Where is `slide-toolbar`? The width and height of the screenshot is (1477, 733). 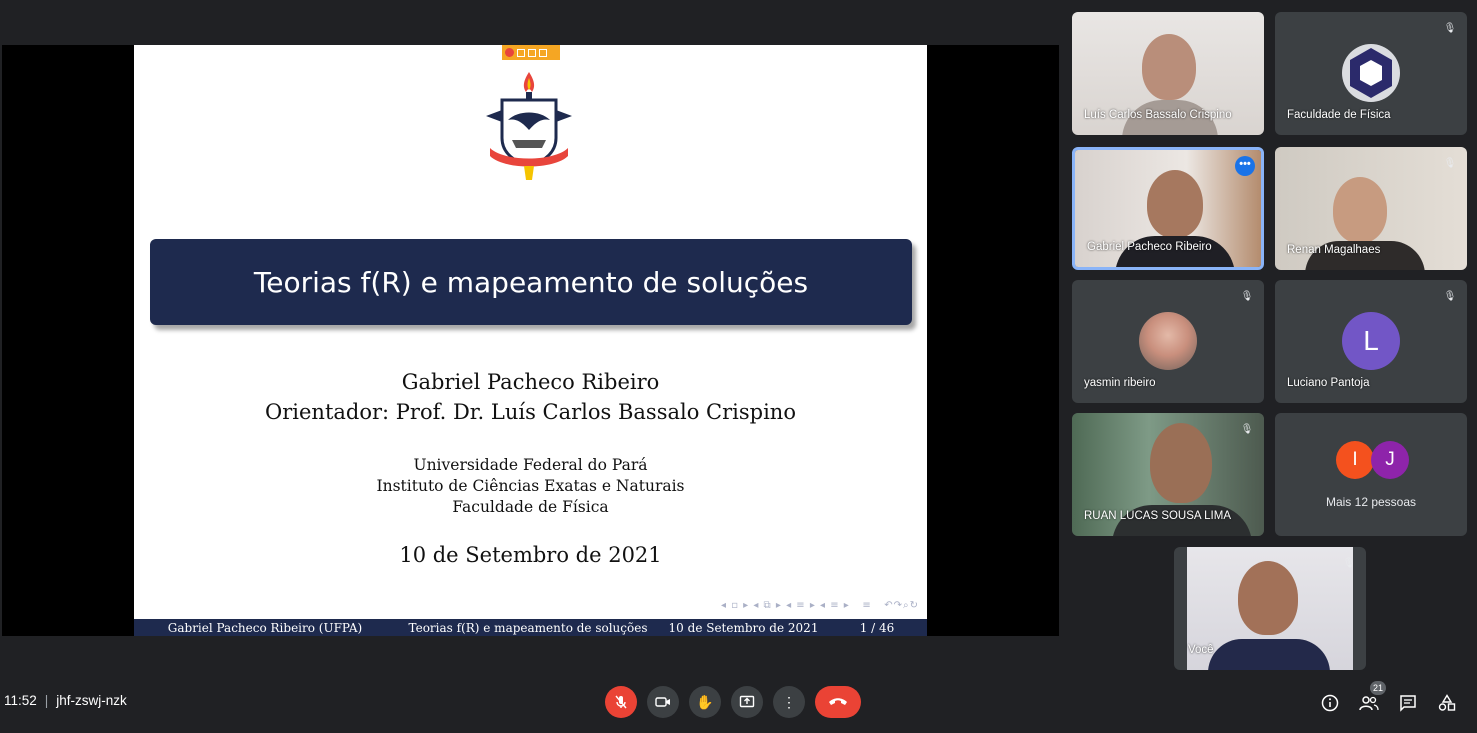 slide-toolbar is located at coordinates (531, 52).